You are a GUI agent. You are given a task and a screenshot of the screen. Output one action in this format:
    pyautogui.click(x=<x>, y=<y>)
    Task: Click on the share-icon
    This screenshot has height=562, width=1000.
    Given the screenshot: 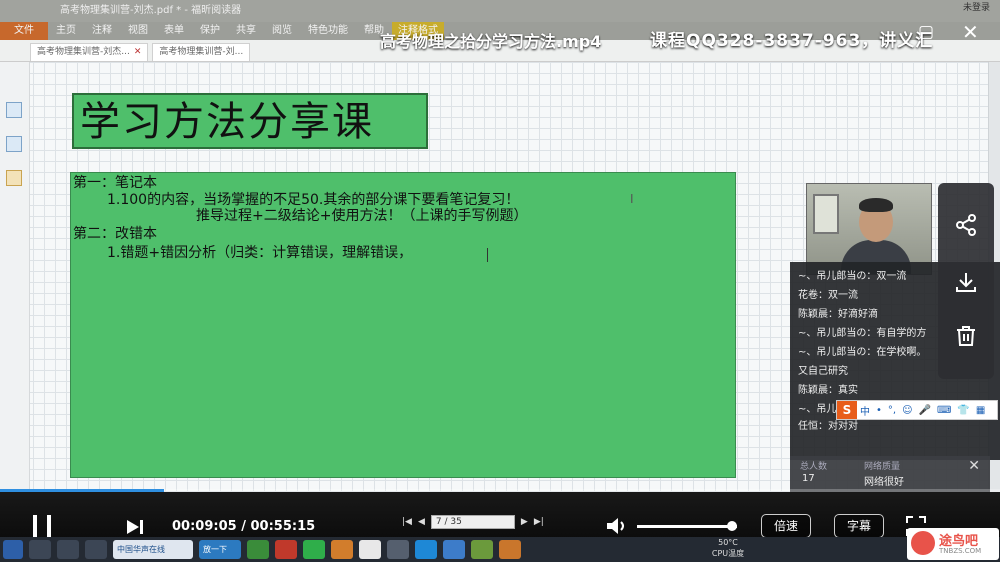 What is the action you would take?
    pyautogui.click(x=966, y=225)
    